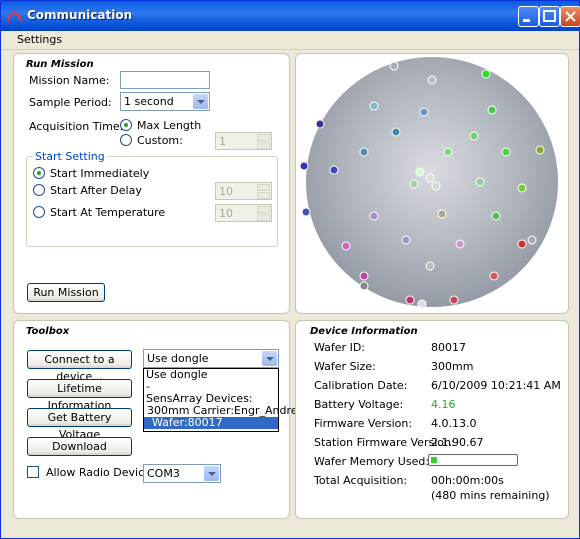 The image size is (580, 539). What do you see at coordinates (69, 80) in the screenshot?
I see `mission-name-label: Mission Name:` at bounding box center [69, 80].